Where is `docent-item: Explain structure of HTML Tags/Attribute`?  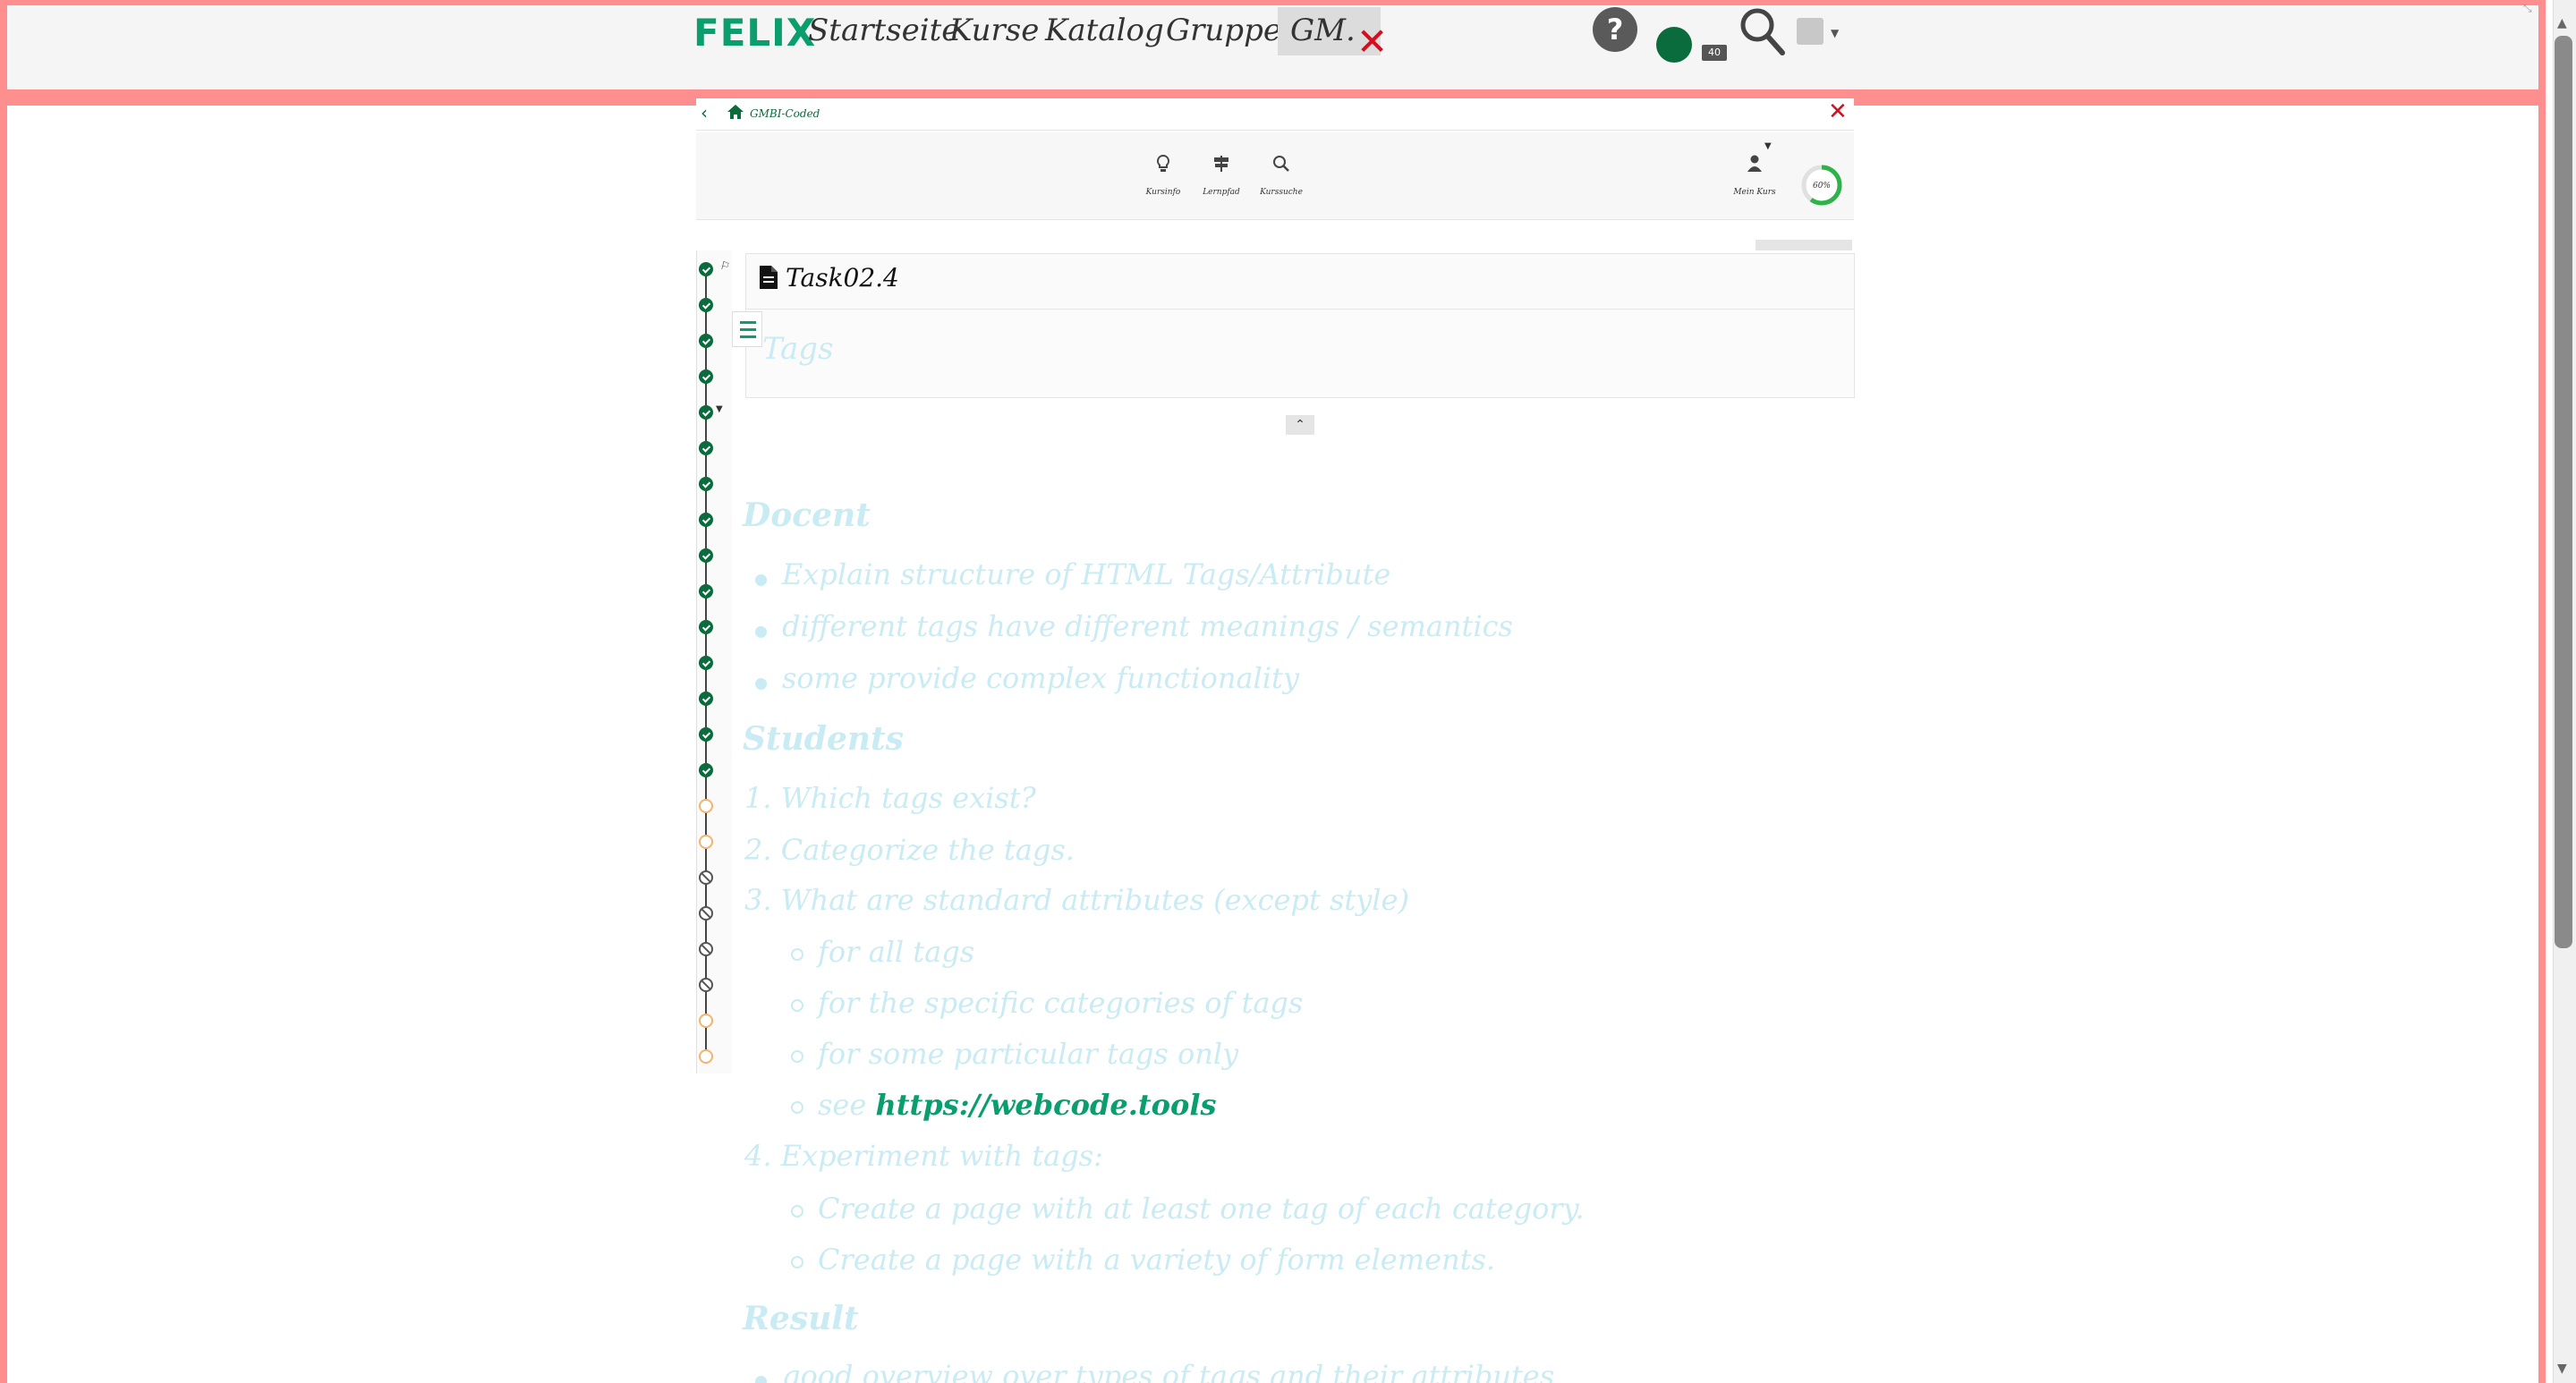
docent-item: Explain structure of HTML Tags/Attribute is located at coordinates (1086, 574).